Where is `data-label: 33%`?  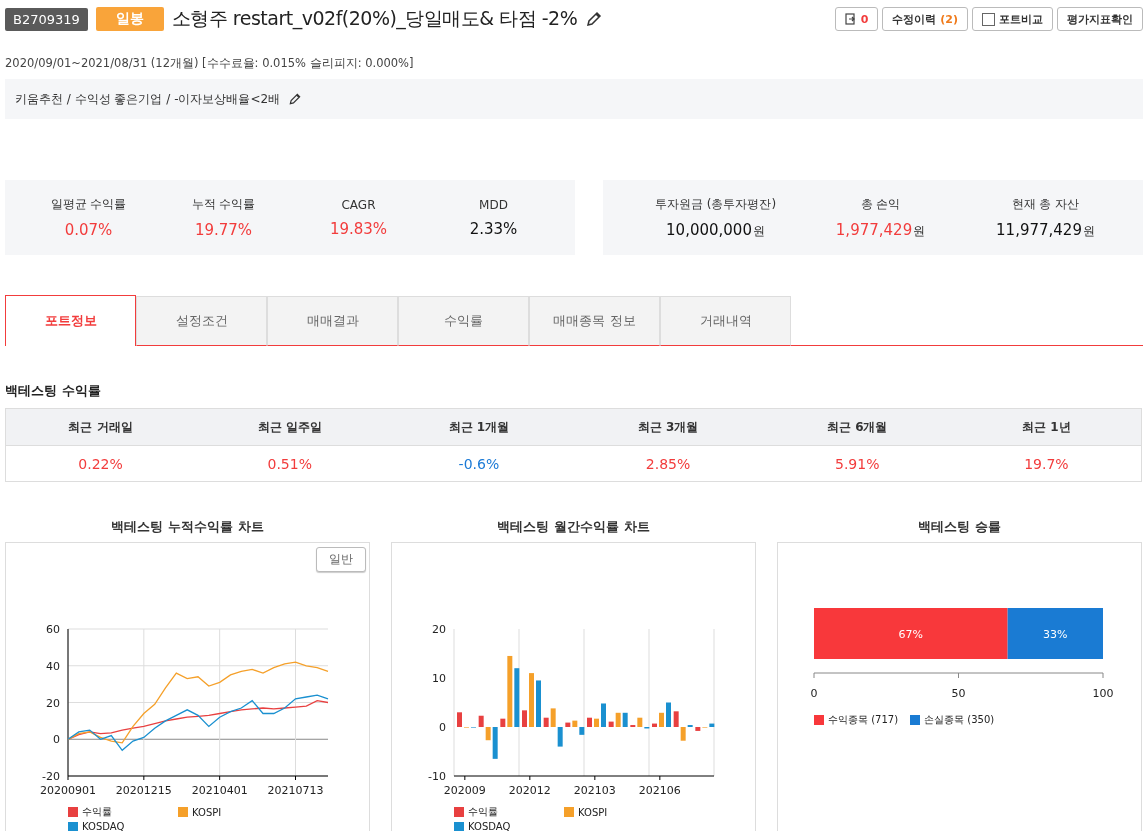 data-label: 33% is located at coordinates (1055, 634).